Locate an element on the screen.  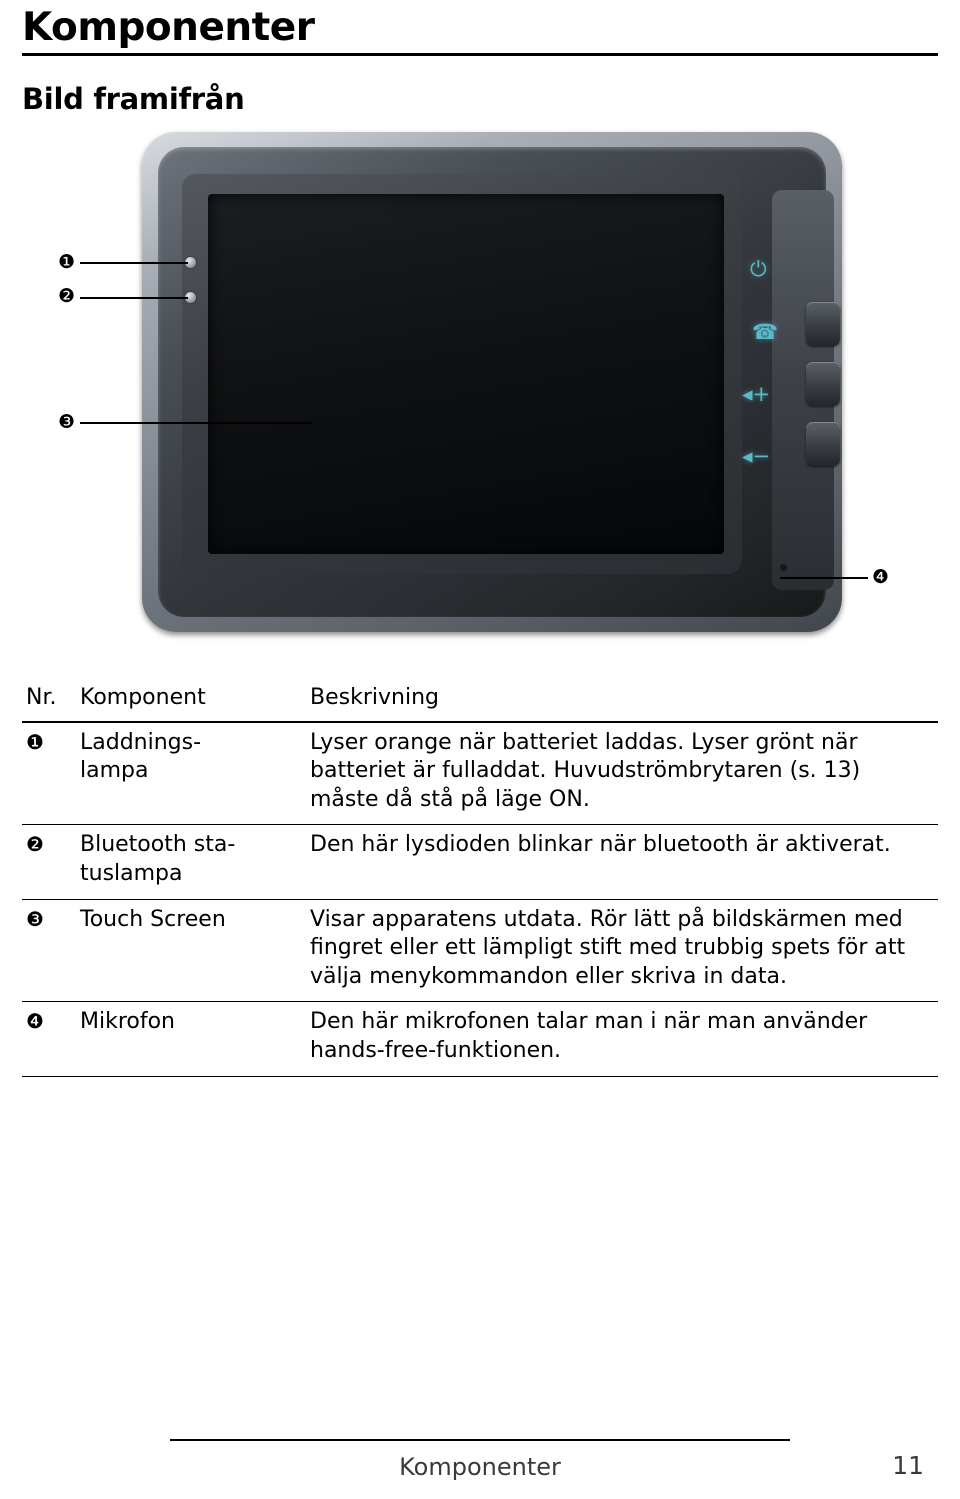
page-number: 11 is located at coordinates (908, 1465).